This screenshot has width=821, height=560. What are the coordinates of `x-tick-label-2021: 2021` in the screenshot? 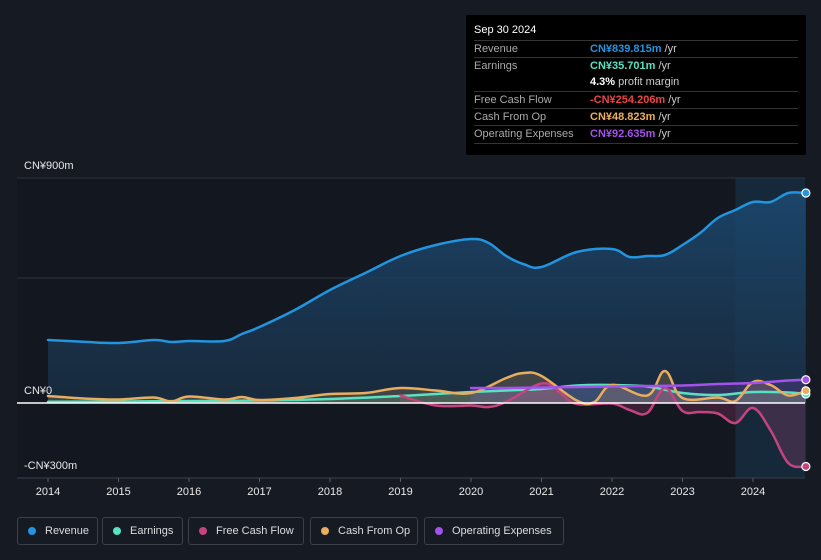 It's located at (541, 492).